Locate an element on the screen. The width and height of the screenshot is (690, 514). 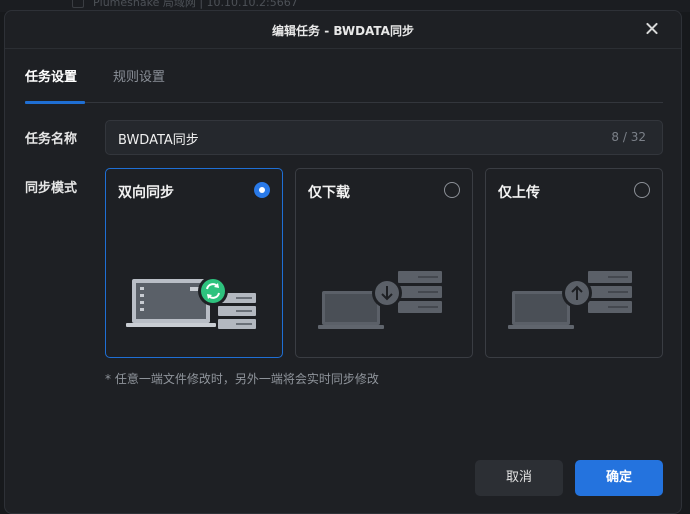
two-way-sync-illustration is located at coordinates (191, 302).